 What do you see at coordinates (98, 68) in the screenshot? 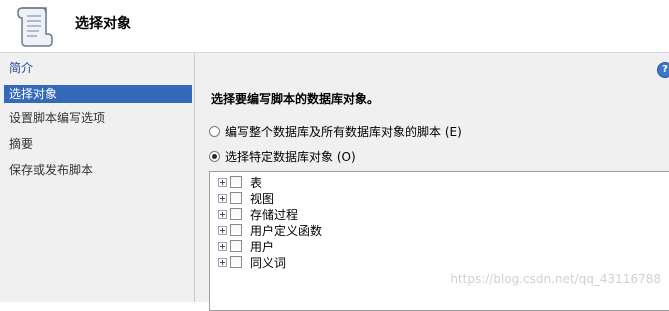
I see `nav-item-intro: 简介` at bounding box center [98, 68].